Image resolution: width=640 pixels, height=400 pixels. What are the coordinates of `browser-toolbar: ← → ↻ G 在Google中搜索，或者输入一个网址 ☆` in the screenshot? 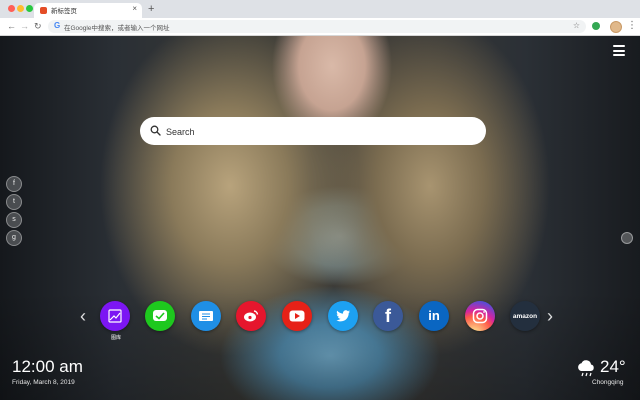 It's located at (320, 27).